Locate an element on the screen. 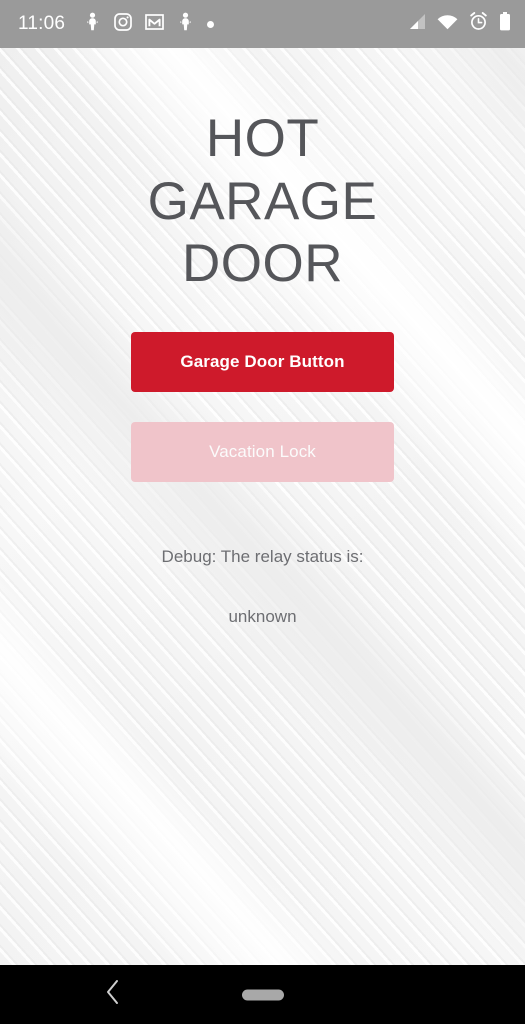  notification-icon-group is located at coordinates (149, 24).